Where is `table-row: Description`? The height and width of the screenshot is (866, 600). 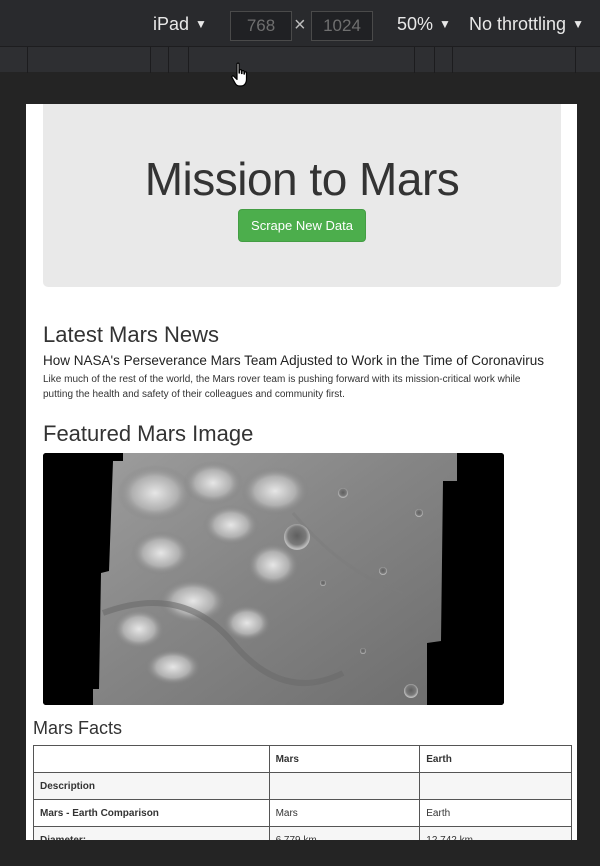 table-row: Description is located at coordinates (302, 786).